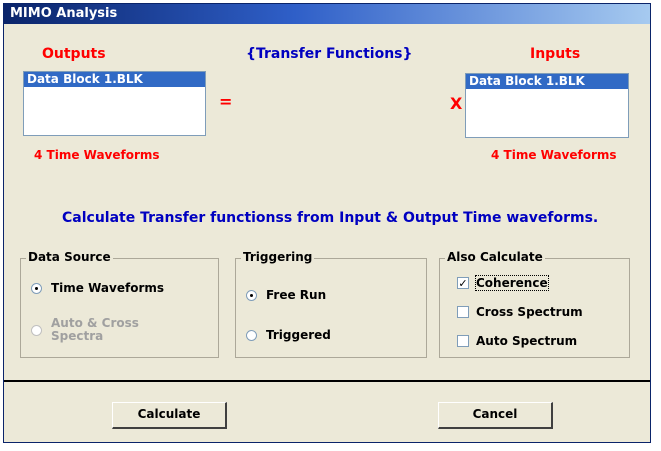 Image resolution: width=661 pixels, height=451 pixels. I want to click on data-source-label: Data Source, so click(69, 257).